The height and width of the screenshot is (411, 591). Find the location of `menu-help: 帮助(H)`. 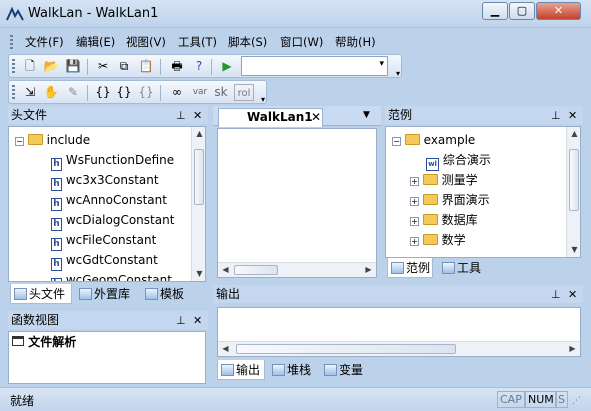

menu-help: 帮助(H) is located at coordinates (355, 42).